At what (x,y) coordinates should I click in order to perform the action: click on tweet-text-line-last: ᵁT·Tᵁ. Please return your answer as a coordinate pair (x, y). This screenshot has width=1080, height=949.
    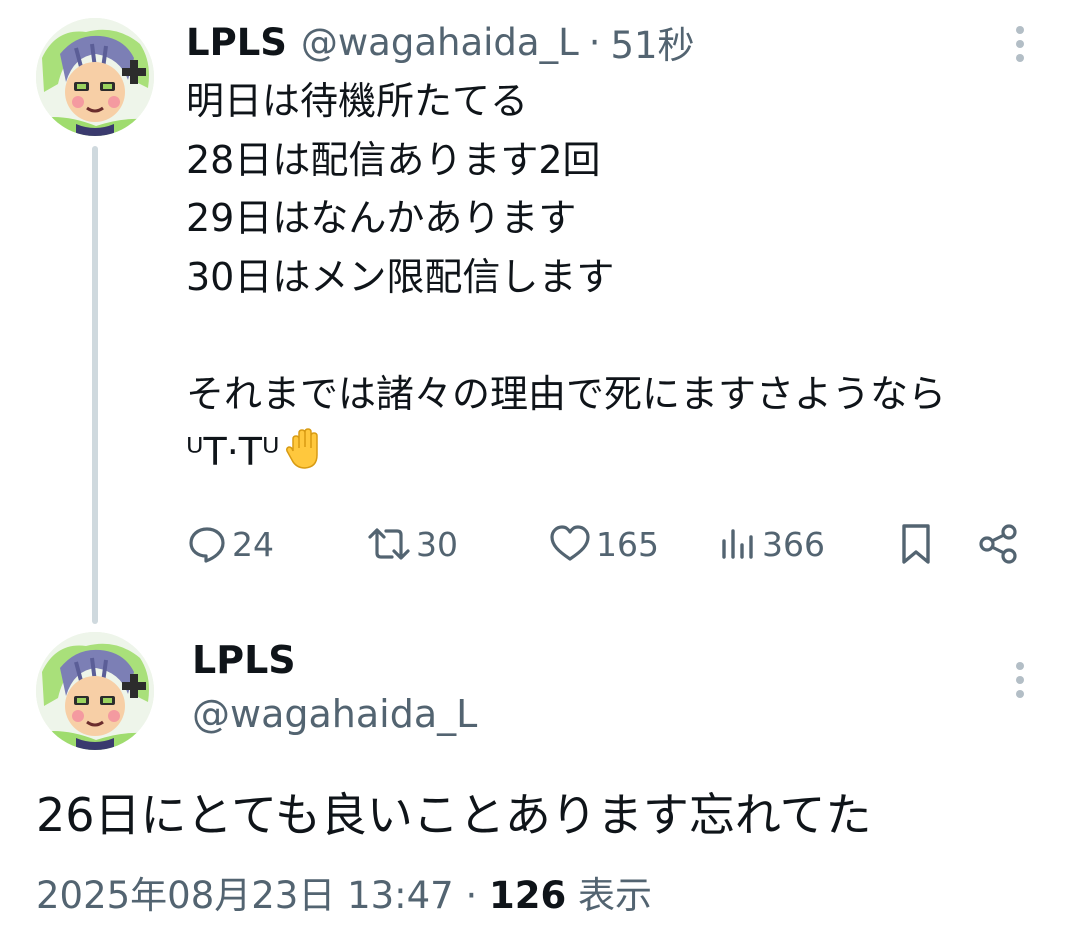
    Looking at the image, I should click on (616, 452).